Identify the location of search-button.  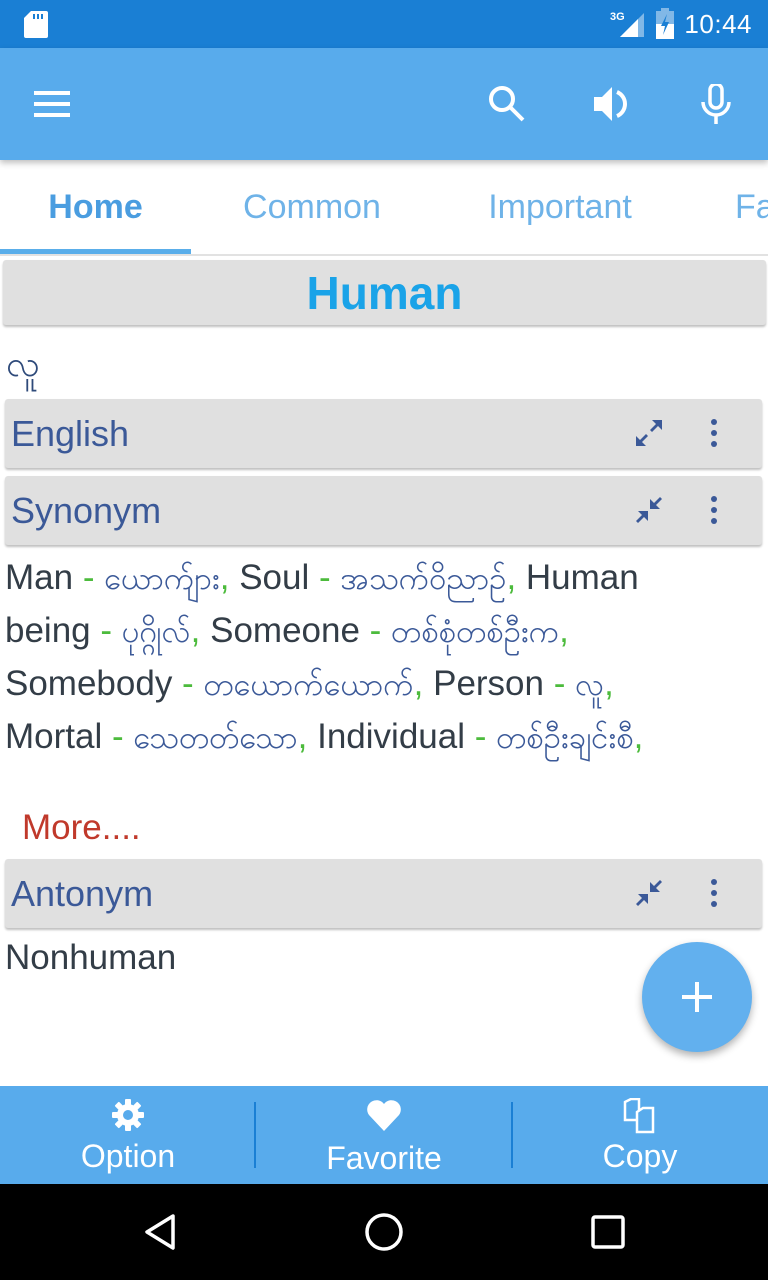
(507, 104).